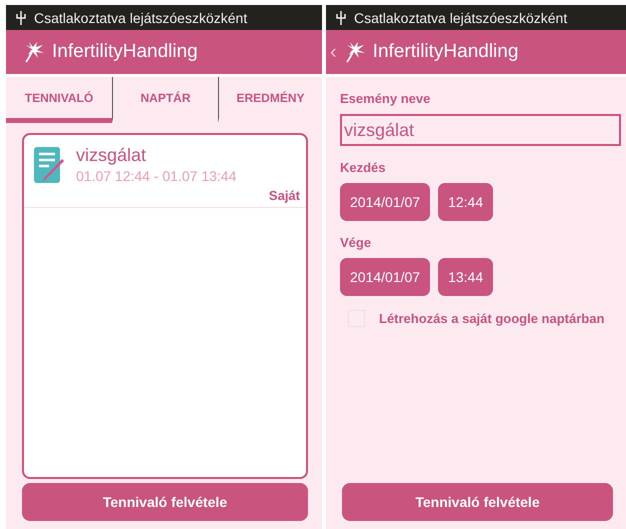 The image size is (626, 529). Describe the element at coordinates (333, 52) in the screenshot. I see `back-icon: ‹` at that location.